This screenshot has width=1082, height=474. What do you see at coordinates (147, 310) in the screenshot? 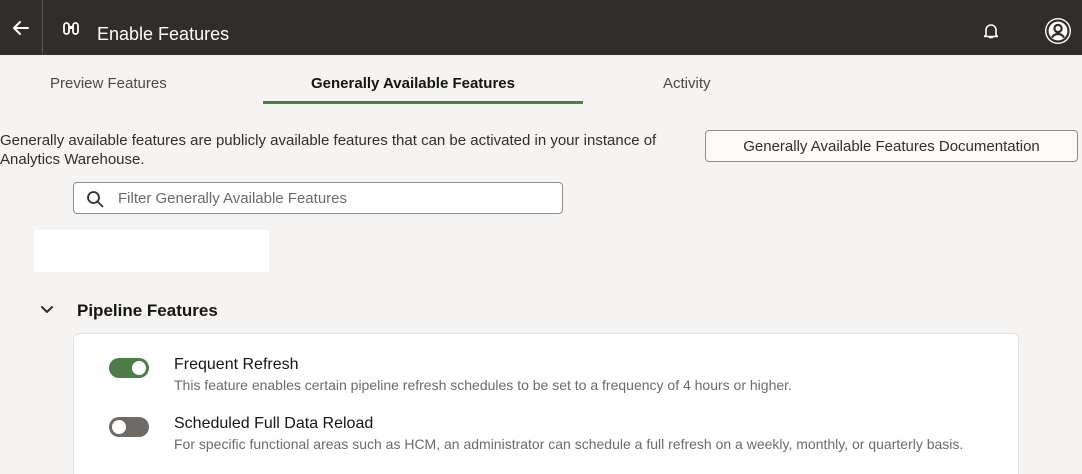
I see `section-title: Pipeline Features` at bounding box center [147, 310].